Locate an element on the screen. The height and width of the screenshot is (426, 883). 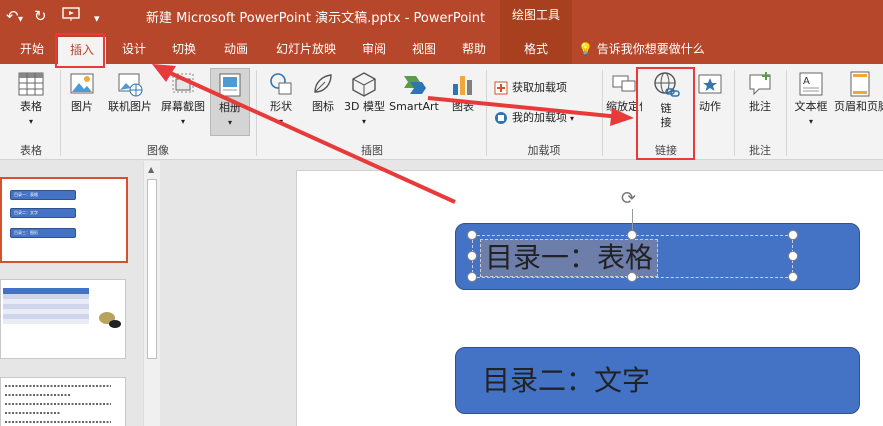
arrow-to-link-button is located at coordinates (524, 107).